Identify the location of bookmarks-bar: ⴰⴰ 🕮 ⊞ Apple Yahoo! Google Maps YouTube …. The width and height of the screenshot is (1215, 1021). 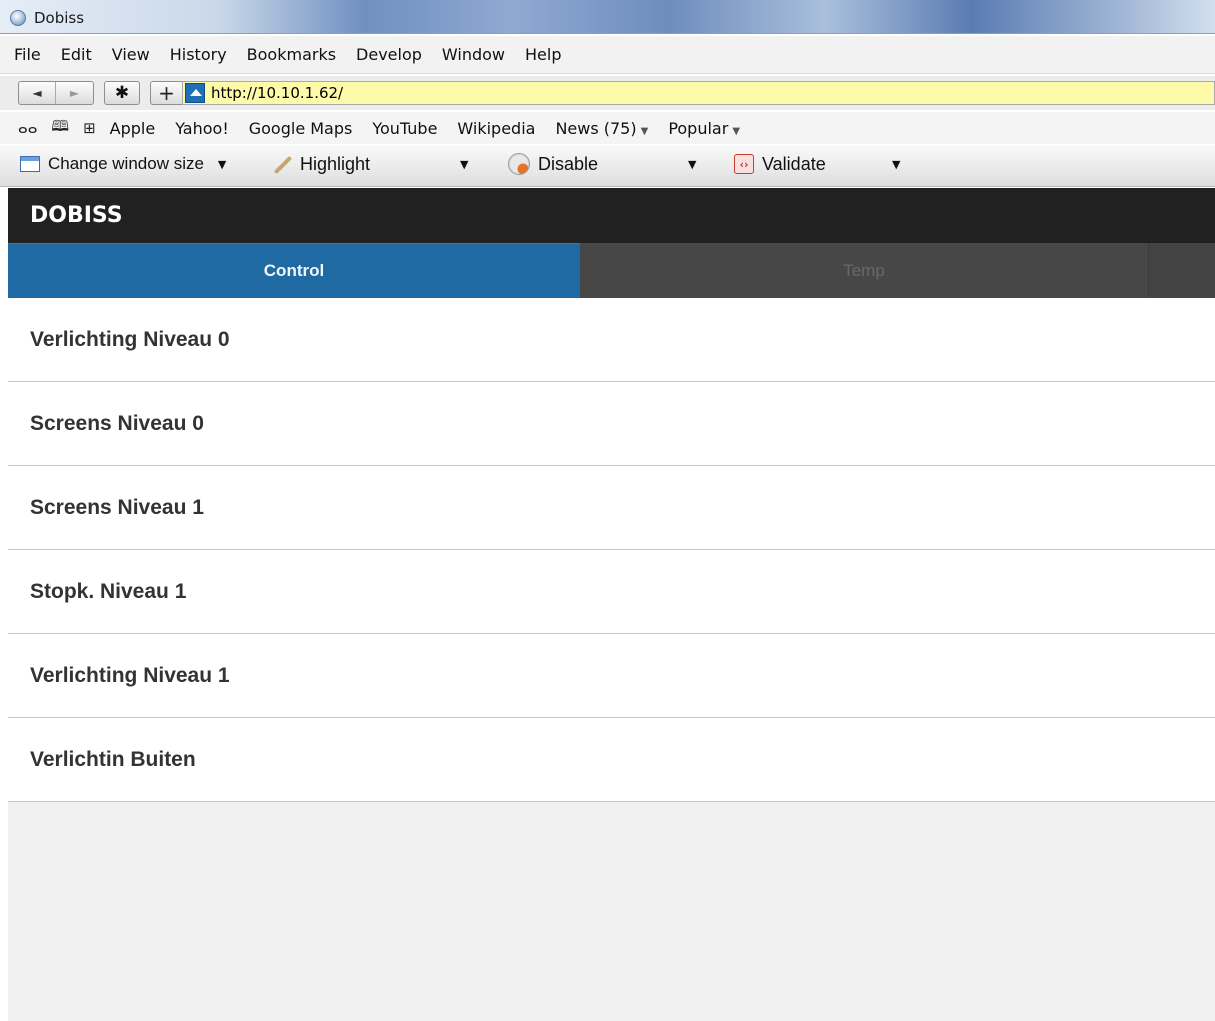
(607, 128).